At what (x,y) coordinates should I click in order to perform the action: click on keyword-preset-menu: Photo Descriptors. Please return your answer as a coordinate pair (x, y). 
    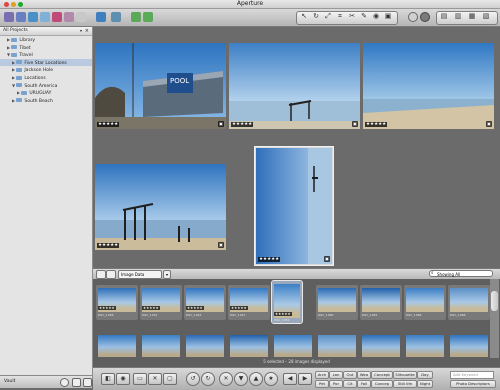
    Looking at the image, I should click on (473, 384).